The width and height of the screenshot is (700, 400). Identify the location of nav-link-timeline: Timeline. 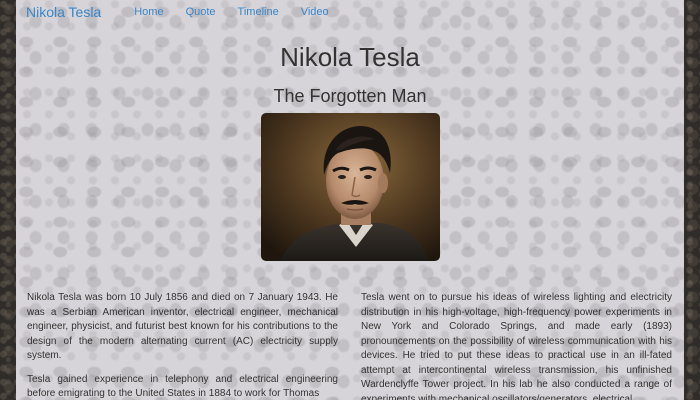
(258, 12).